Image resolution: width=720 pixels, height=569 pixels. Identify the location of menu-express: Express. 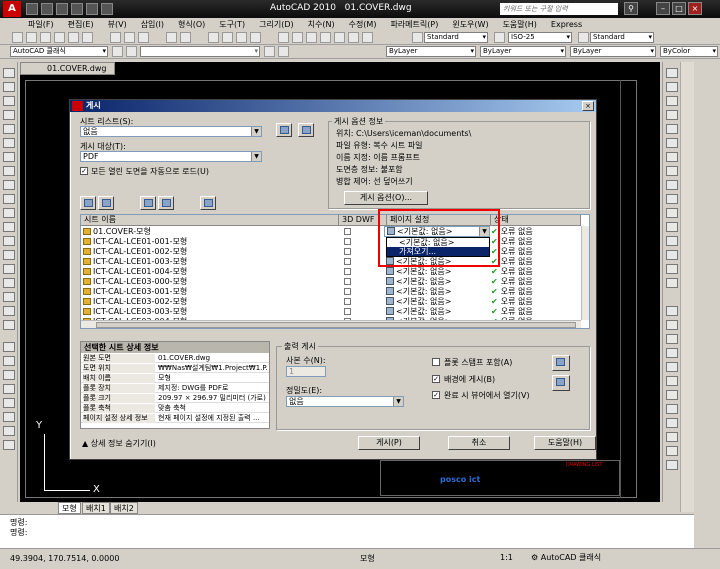
(566, 24).